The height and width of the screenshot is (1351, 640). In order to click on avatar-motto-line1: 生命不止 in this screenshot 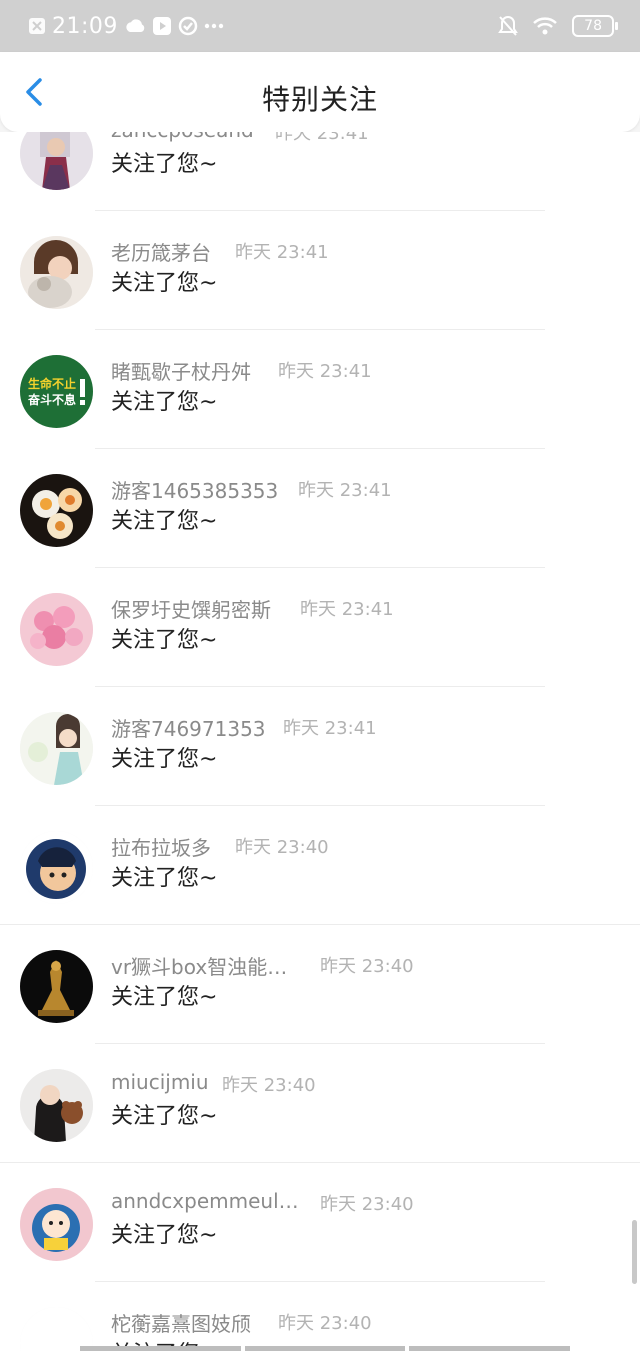, I will do `click(52, 383)`.